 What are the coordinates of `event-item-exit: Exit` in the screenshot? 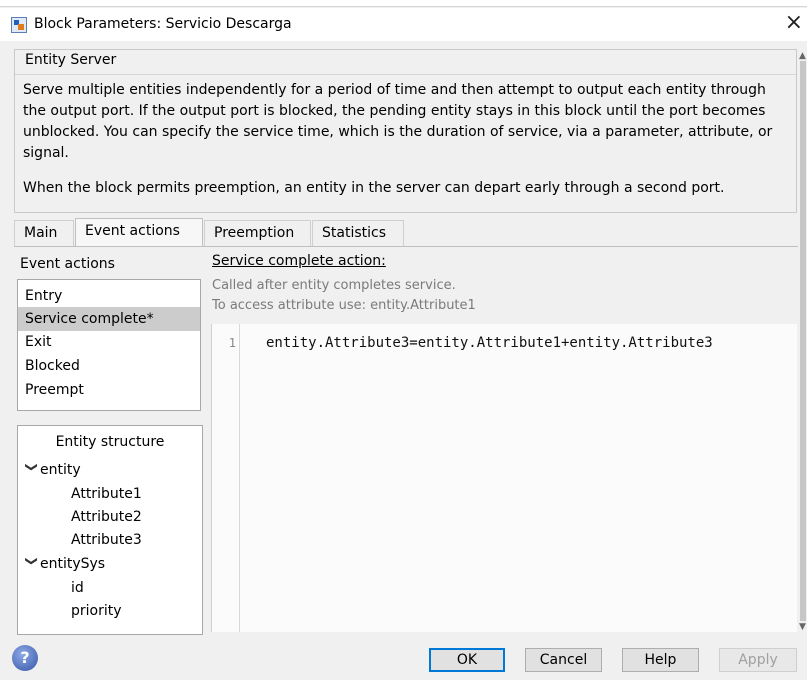 It's located at (109, 342).